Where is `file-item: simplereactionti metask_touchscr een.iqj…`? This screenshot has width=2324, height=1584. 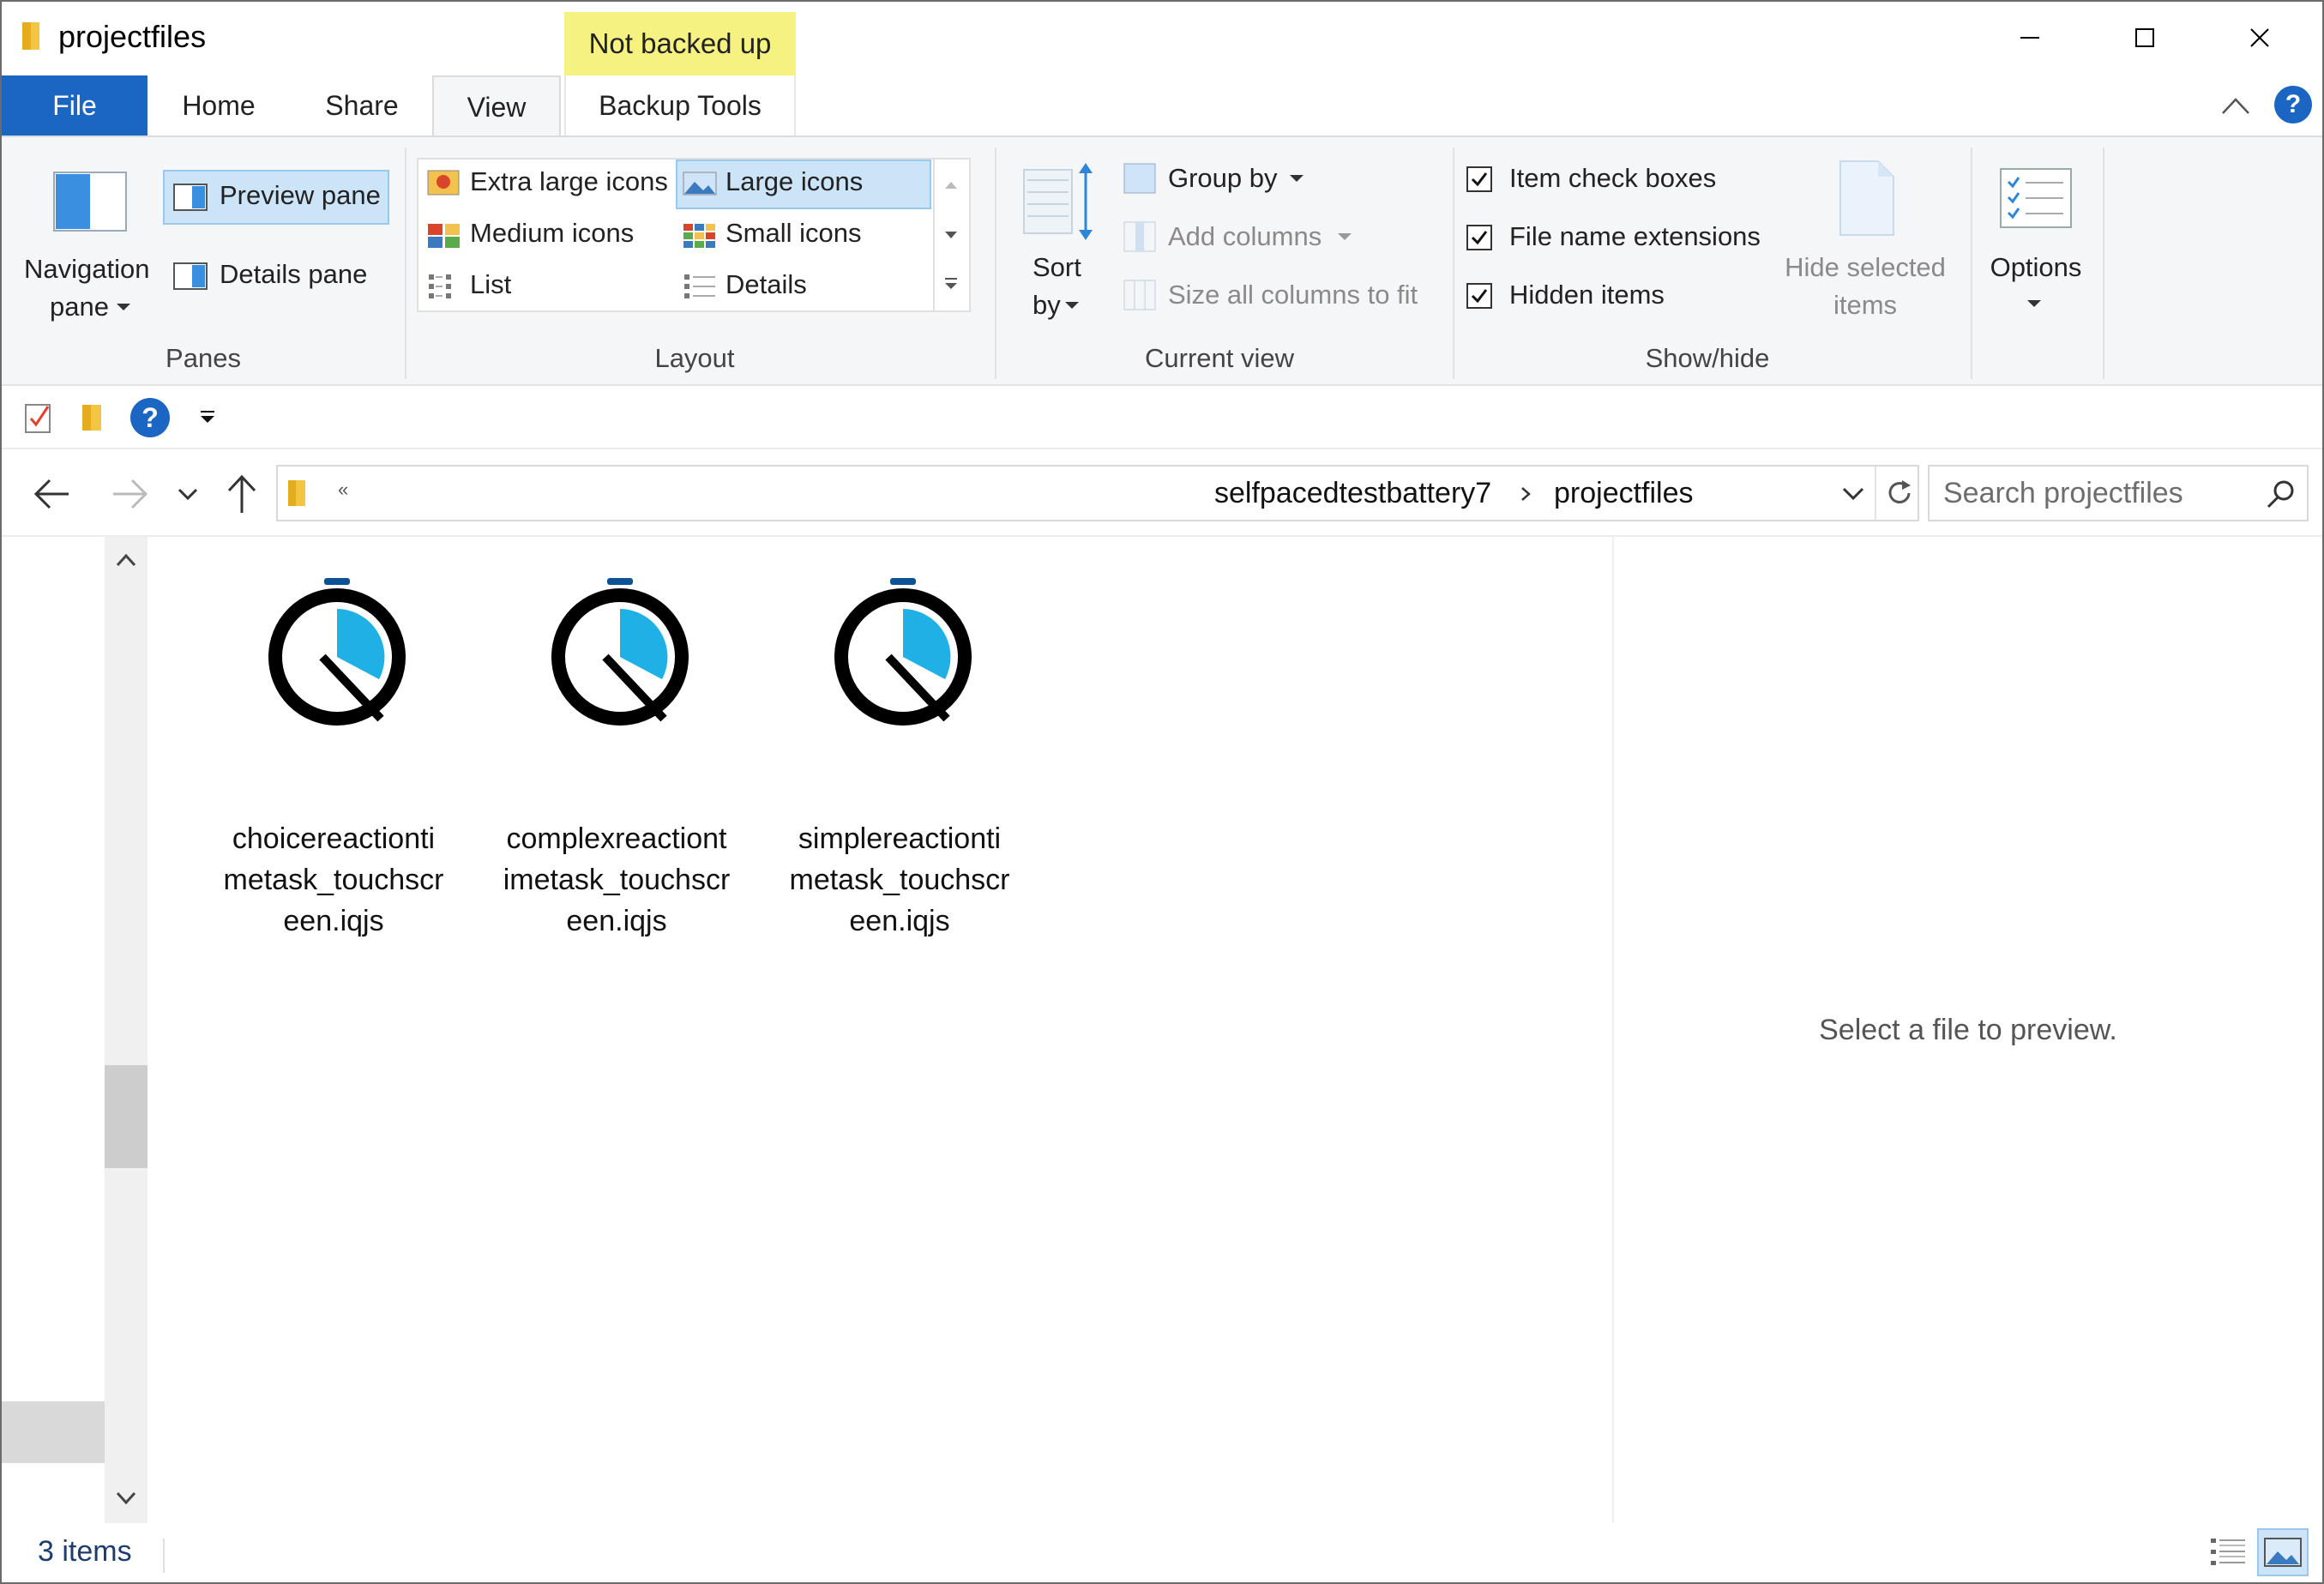 file-item: simplereactionti metask_touchscr een.iqj… is located at coordinates (900, 758).